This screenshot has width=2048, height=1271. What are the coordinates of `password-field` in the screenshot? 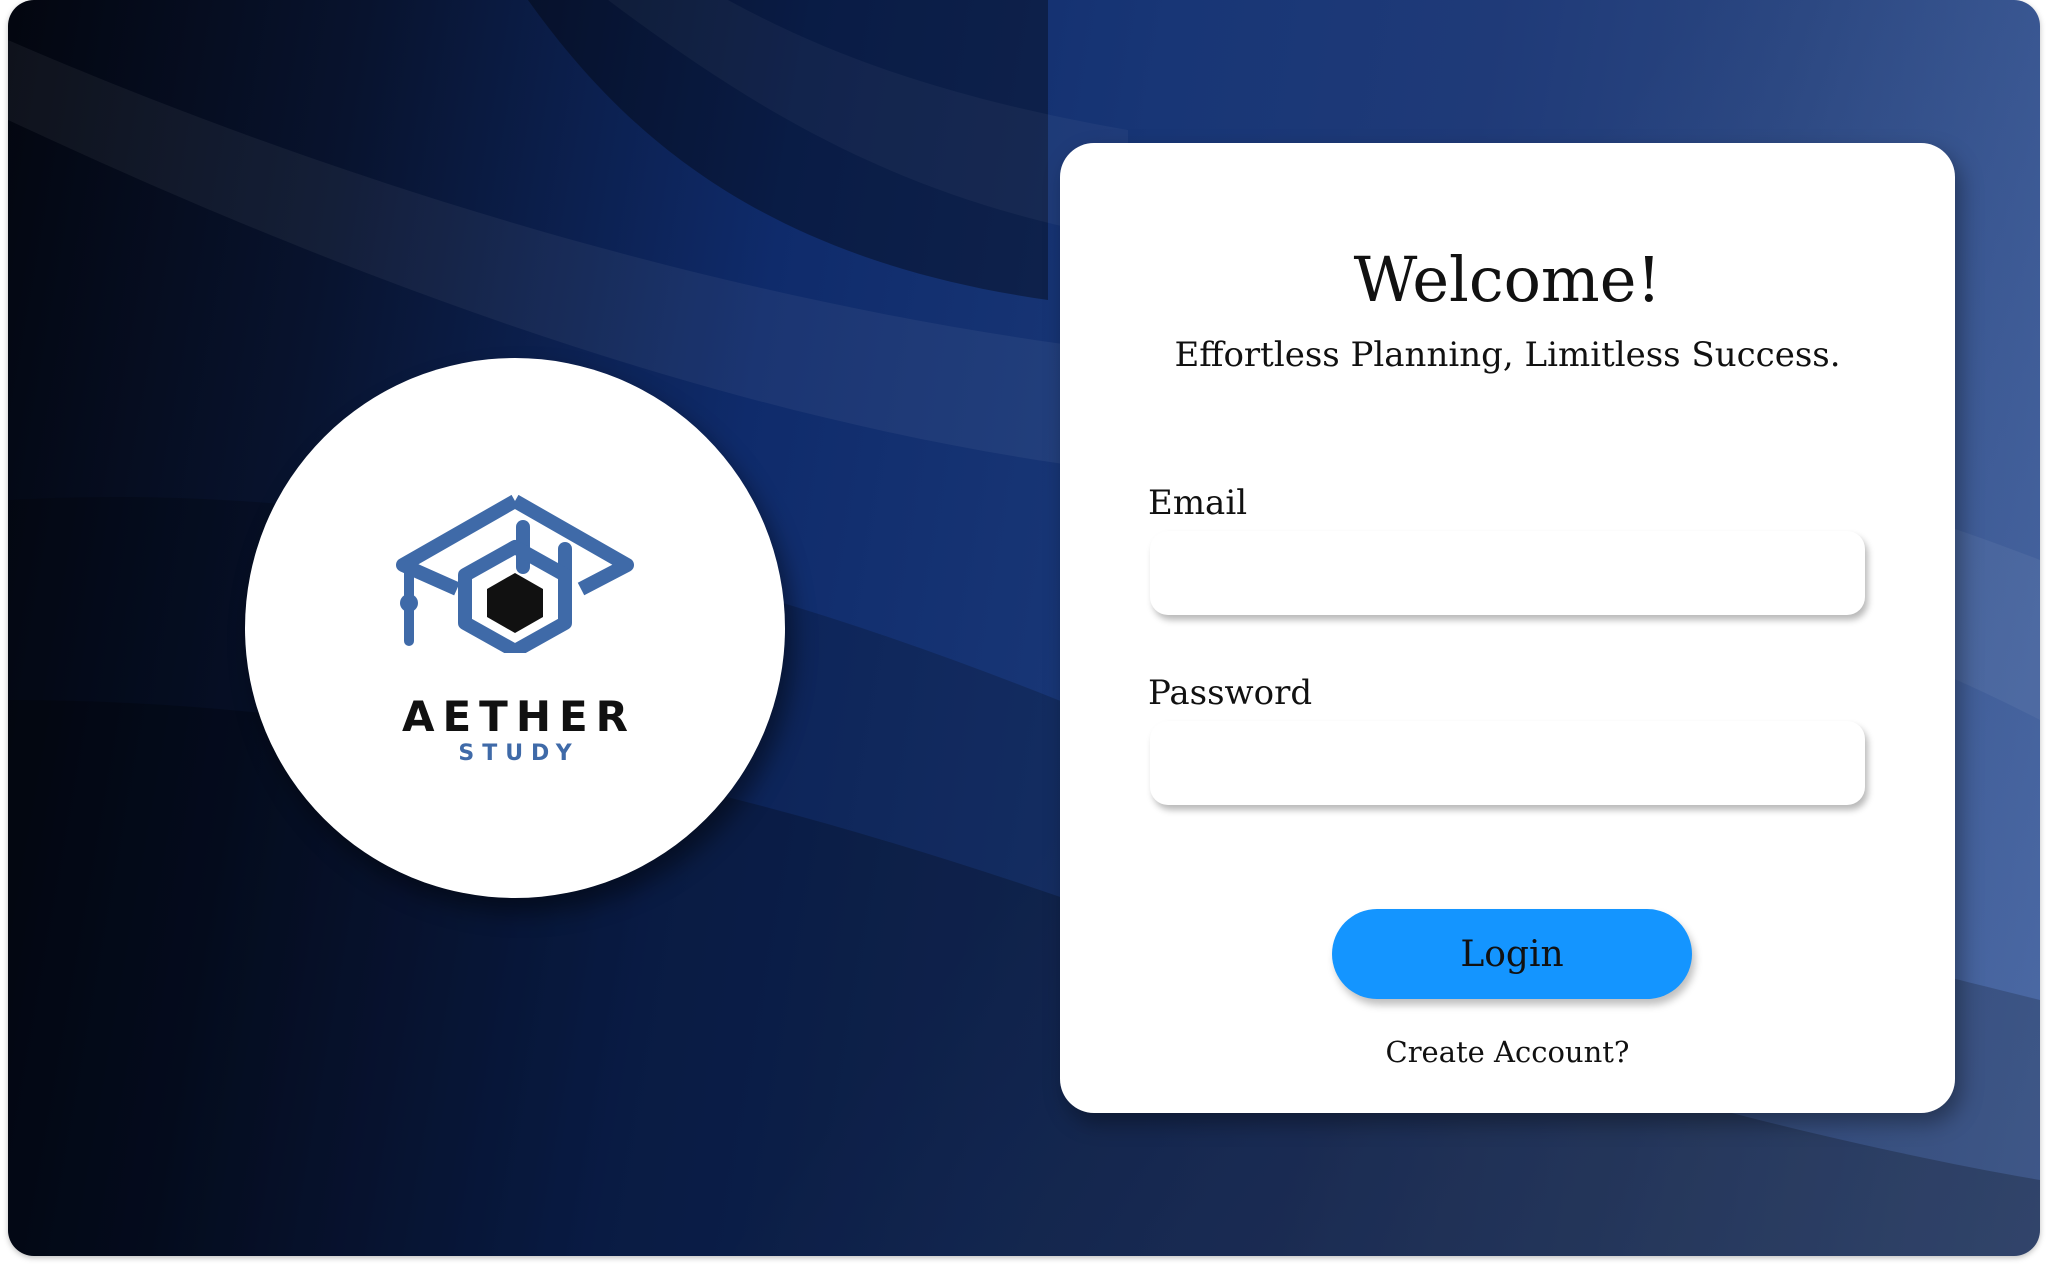 It's located at (1507, 763).